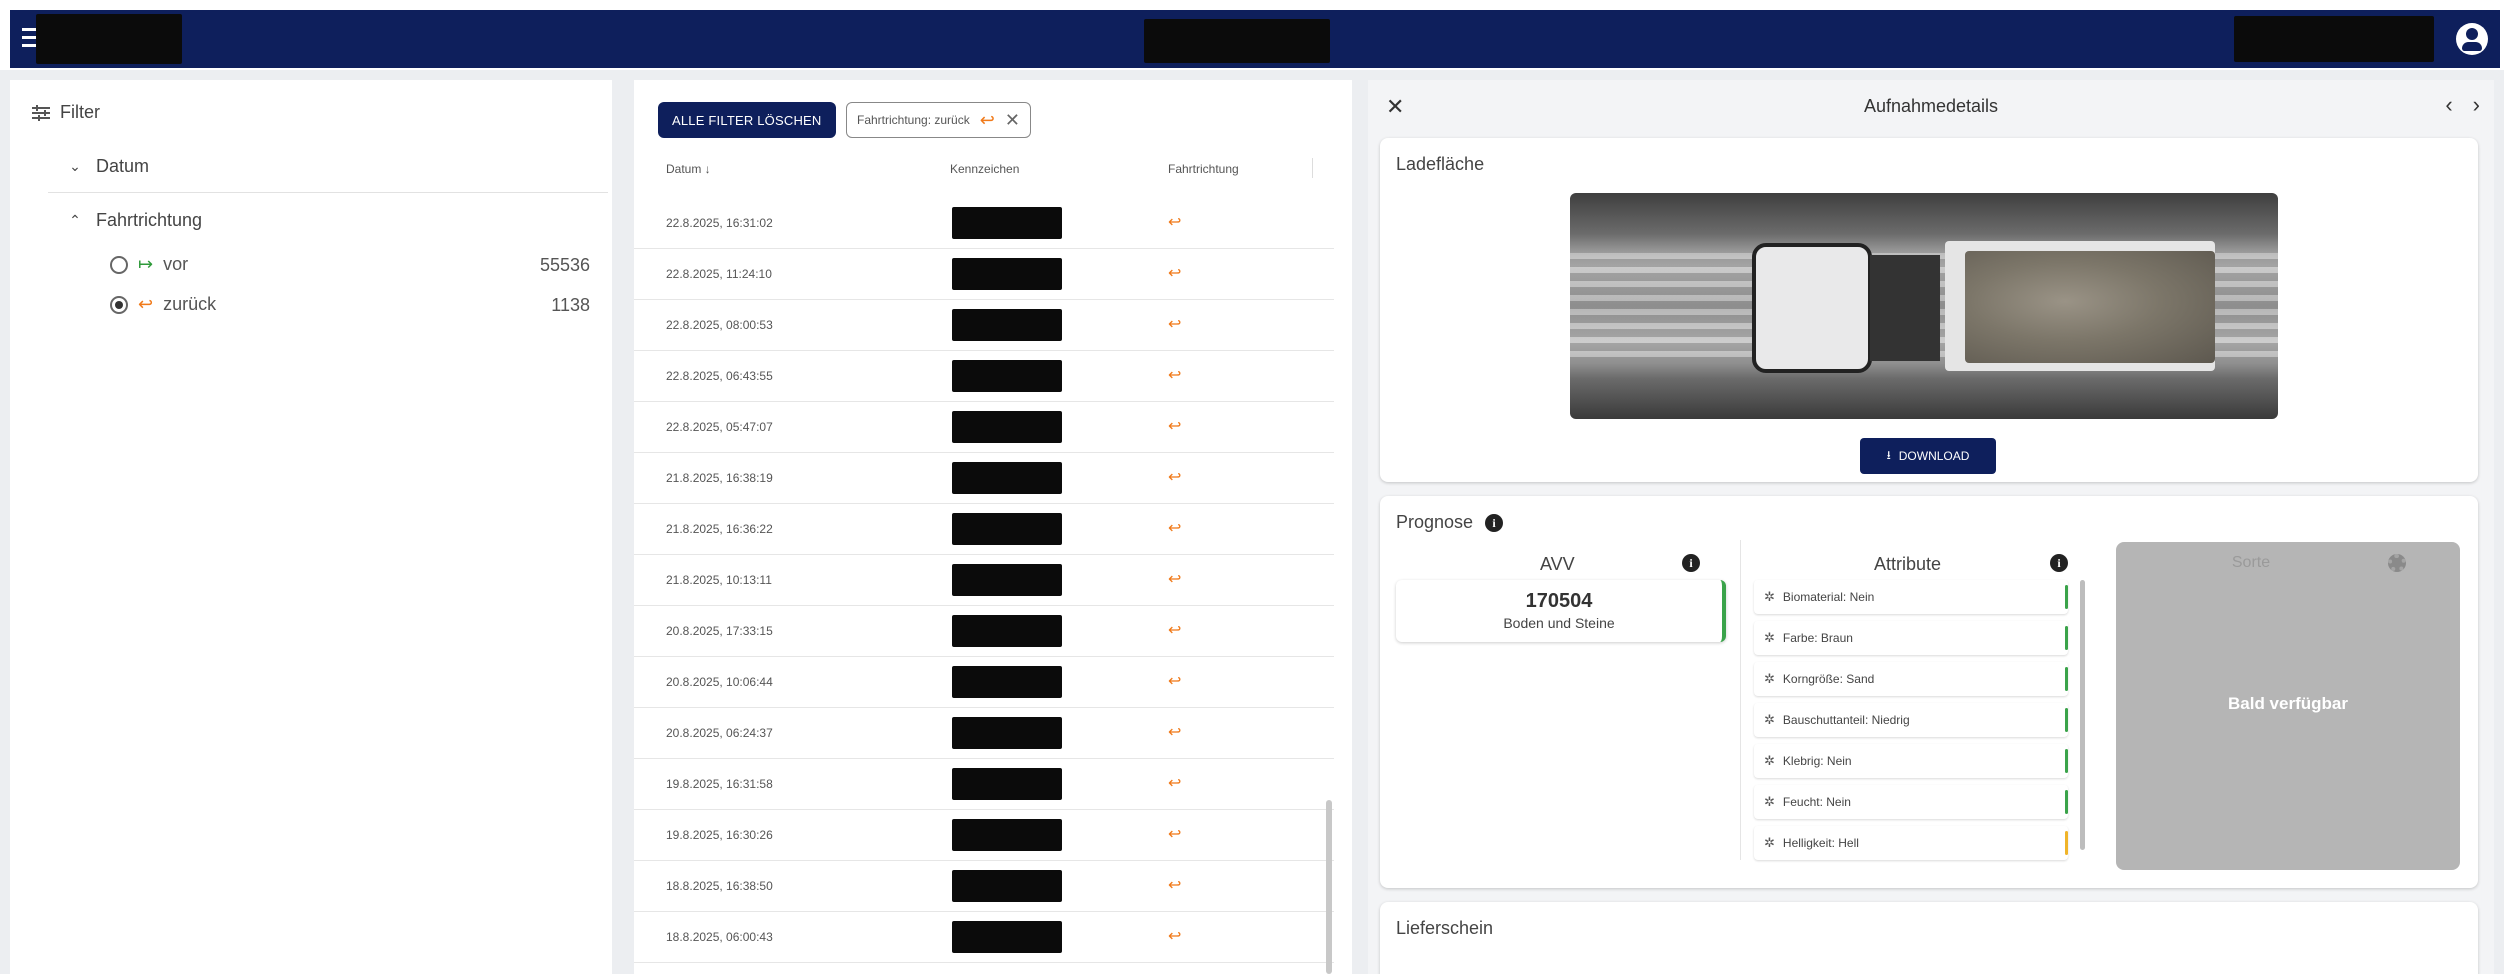  What do you see at coordinates (984, 325) in the screenshot?
I see `table-row: 22.8.2025, 08:00:53 ↩` at bounding box center [984, 325].